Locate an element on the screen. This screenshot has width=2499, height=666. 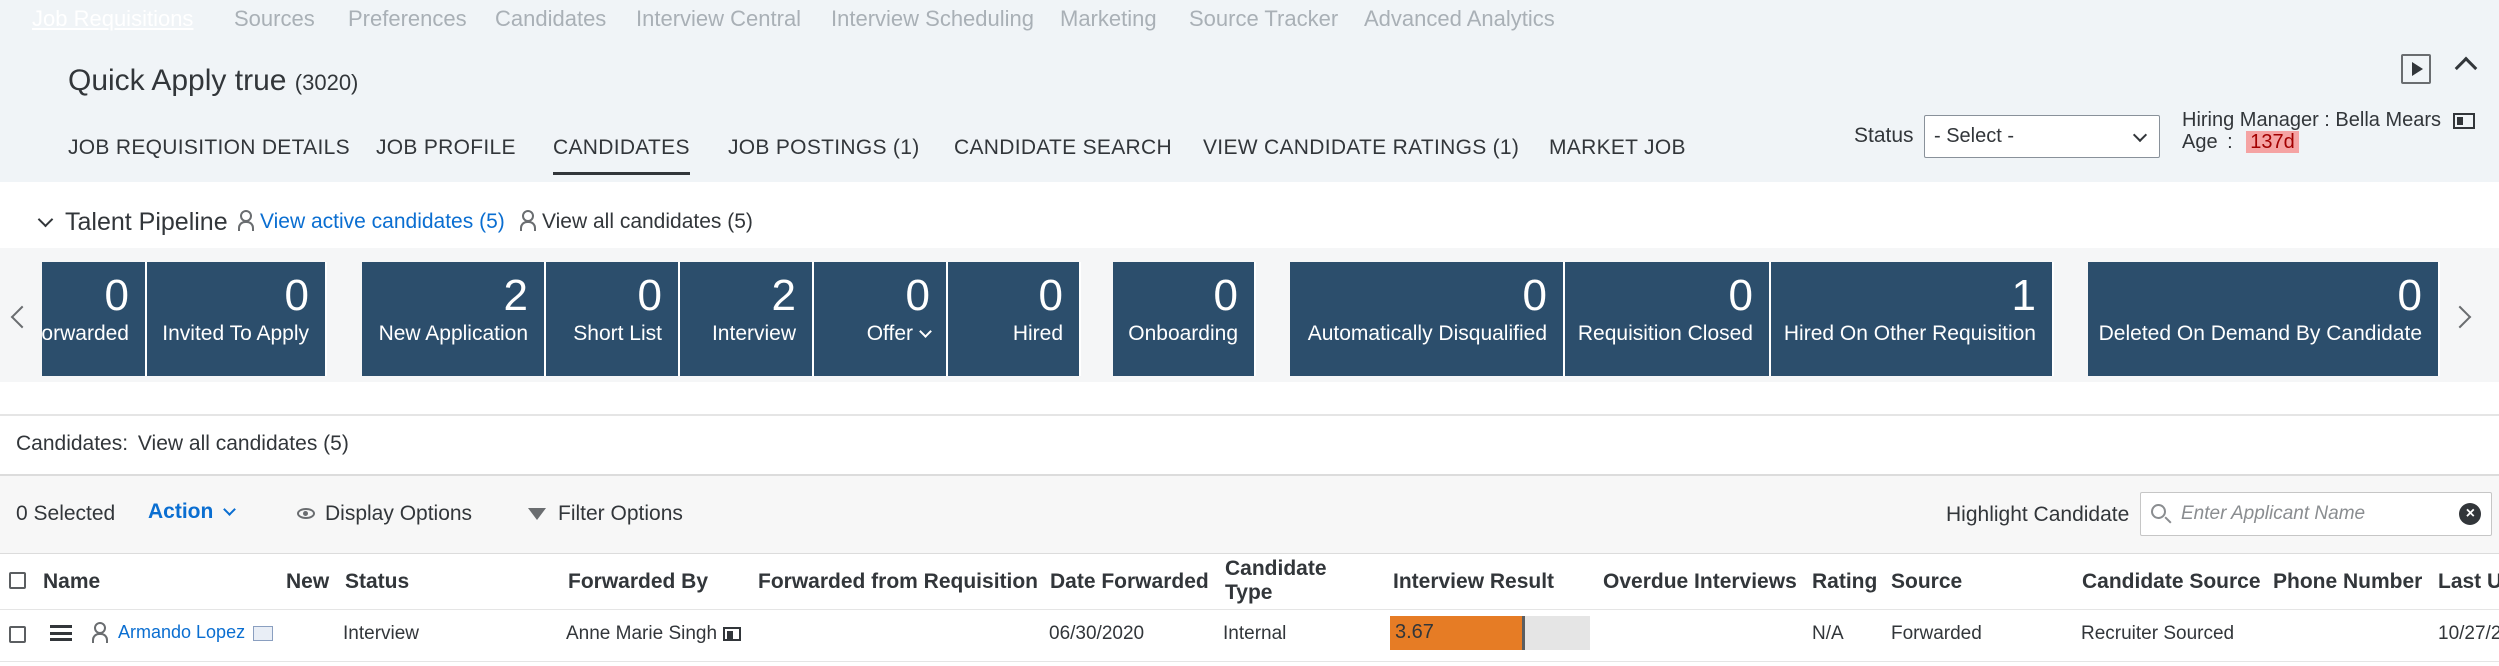
pipeline-tile-automatically-disqualified: 0 Automatically Disqualified is located at coordinates (1427, 319).